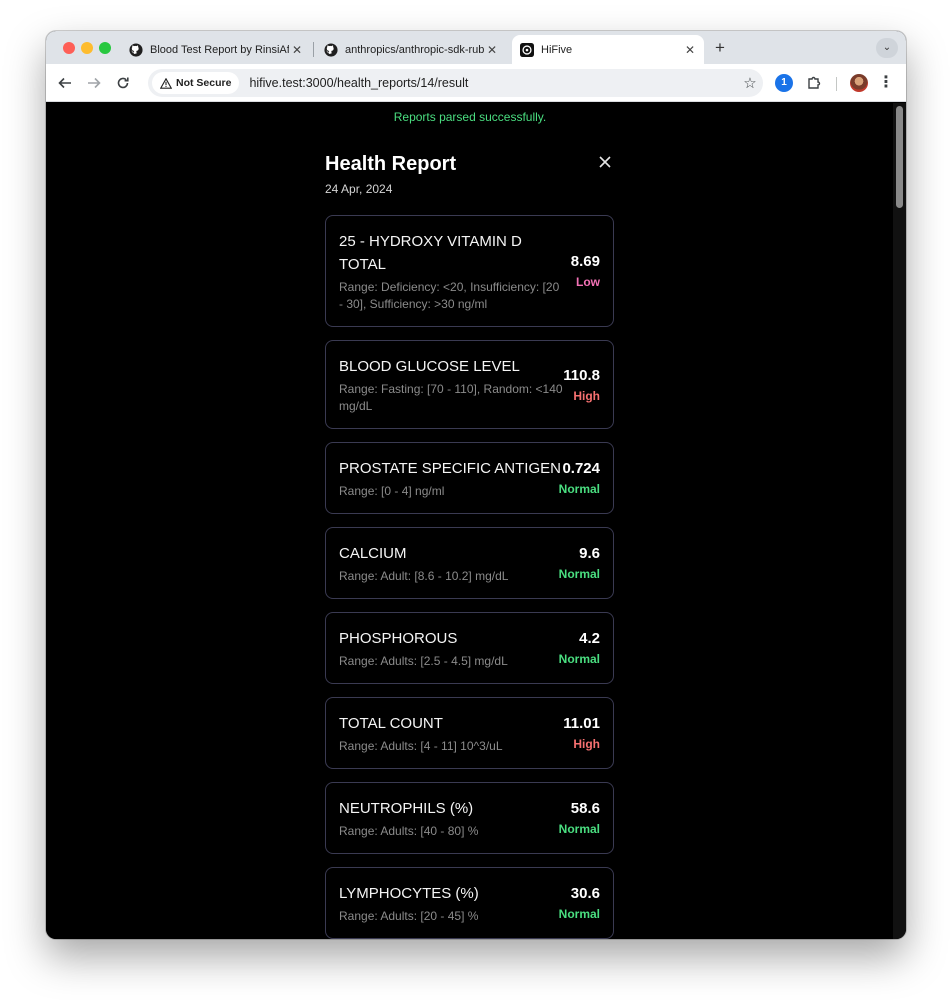  Describe the element at coordinates (409, 893) in the screenshot. I see `test-name: LYMPHOCYTES (%)` at that location.